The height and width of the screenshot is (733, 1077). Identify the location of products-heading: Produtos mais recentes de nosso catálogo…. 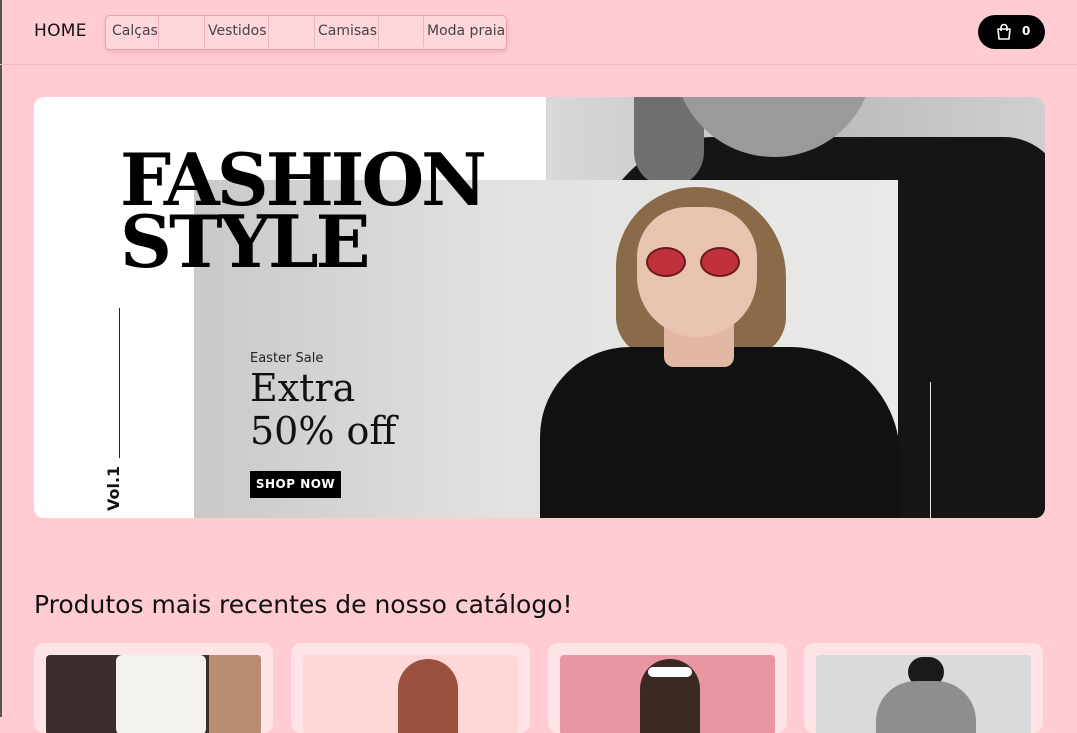
(303, 604).